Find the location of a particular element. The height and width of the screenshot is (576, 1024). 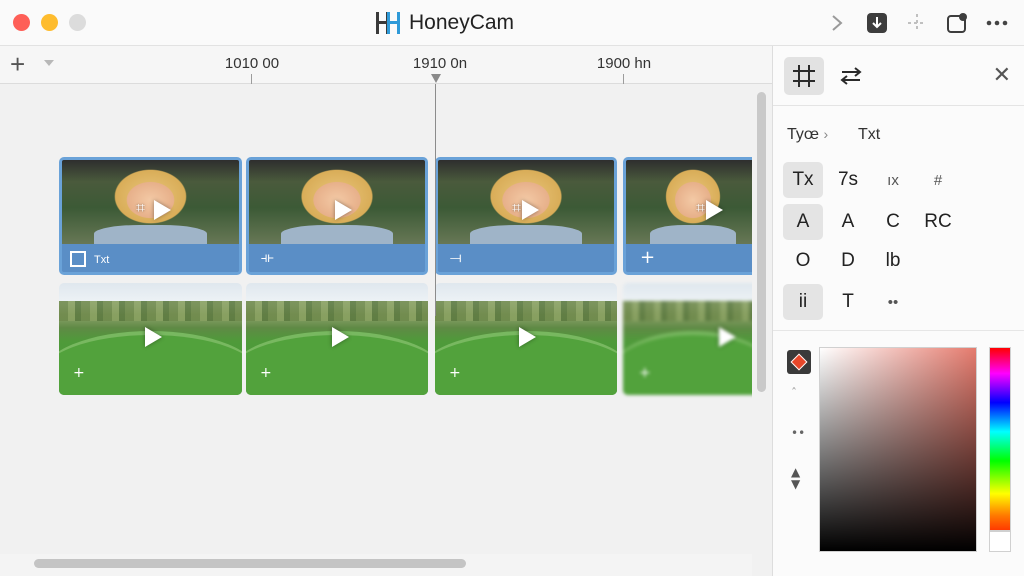

video-clip: ⟛ is located at coordinates (337, 216).